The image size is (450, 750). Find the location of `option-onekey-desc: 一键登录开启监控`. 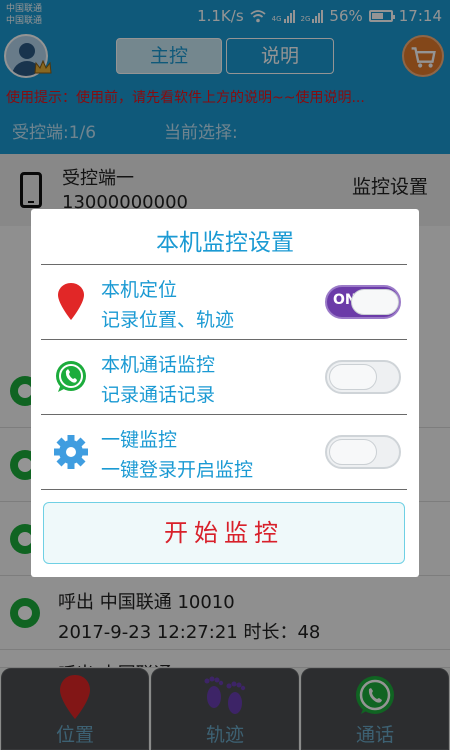

option-onekey-desc: 一键登录开启监控 is located at coordinates (177, 470).